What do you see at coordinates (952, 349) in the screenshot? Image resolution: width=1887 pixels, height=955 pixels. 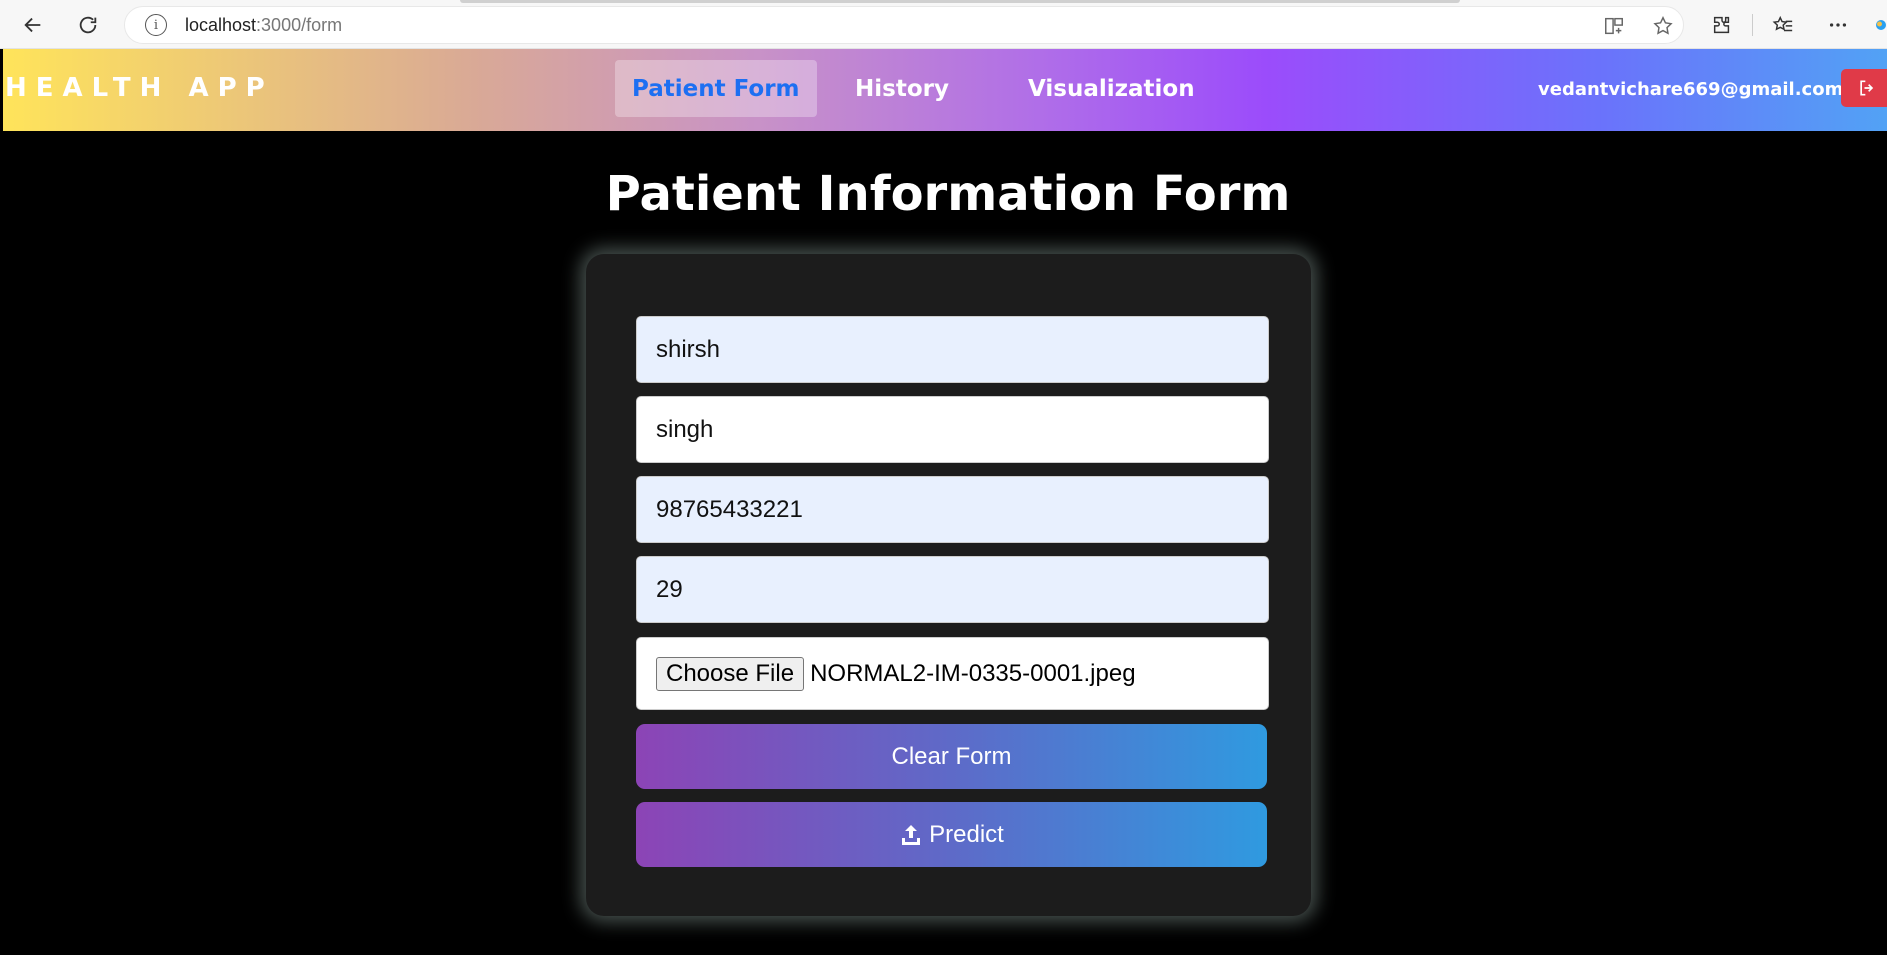 I see `first-name-input` at bounding box center [952, 349].